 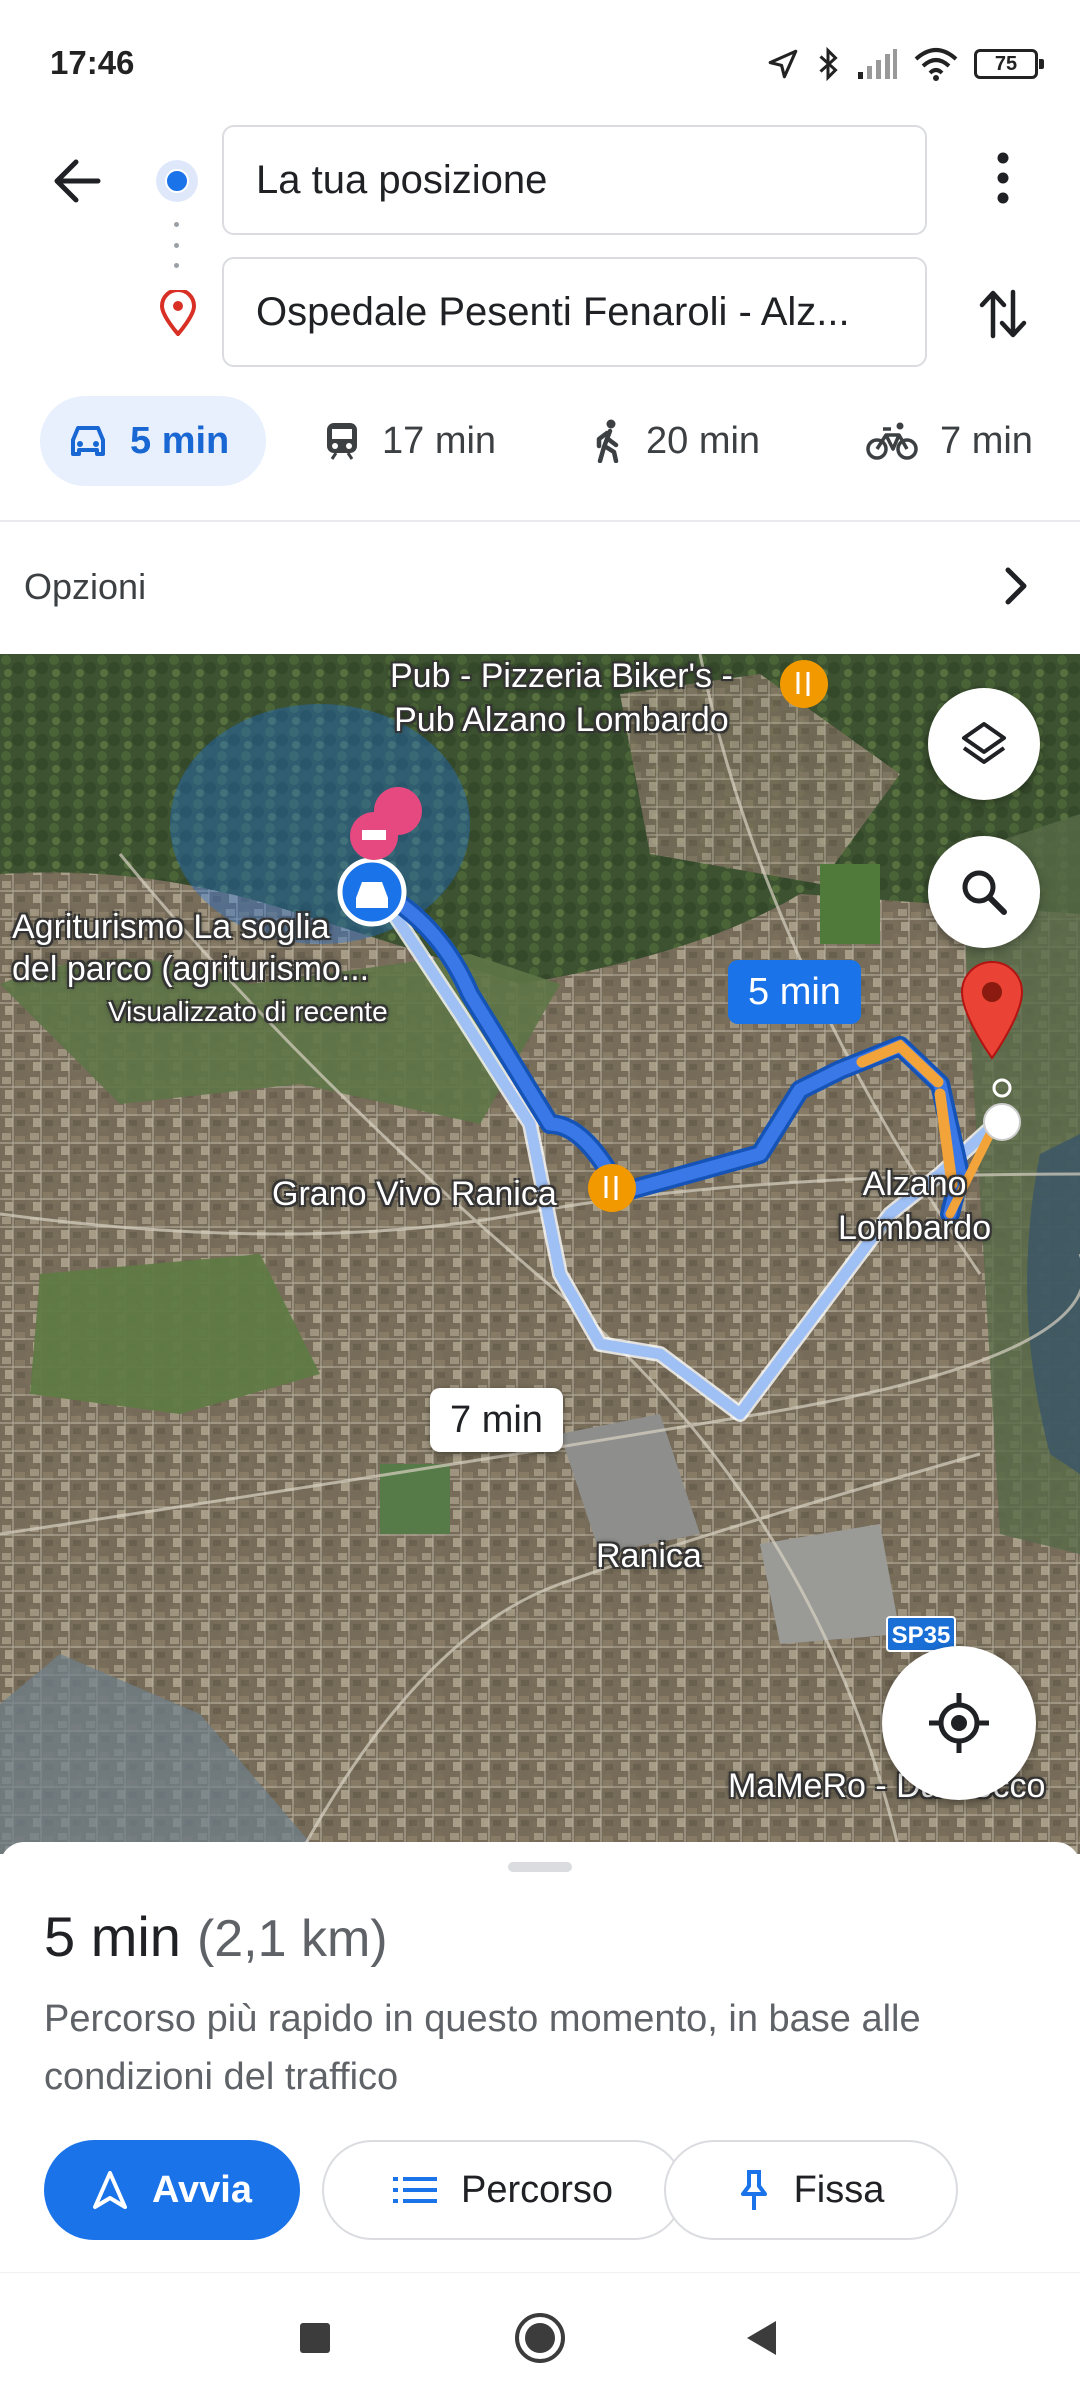 I want to click on train-icon, so click(x=342, y=441).